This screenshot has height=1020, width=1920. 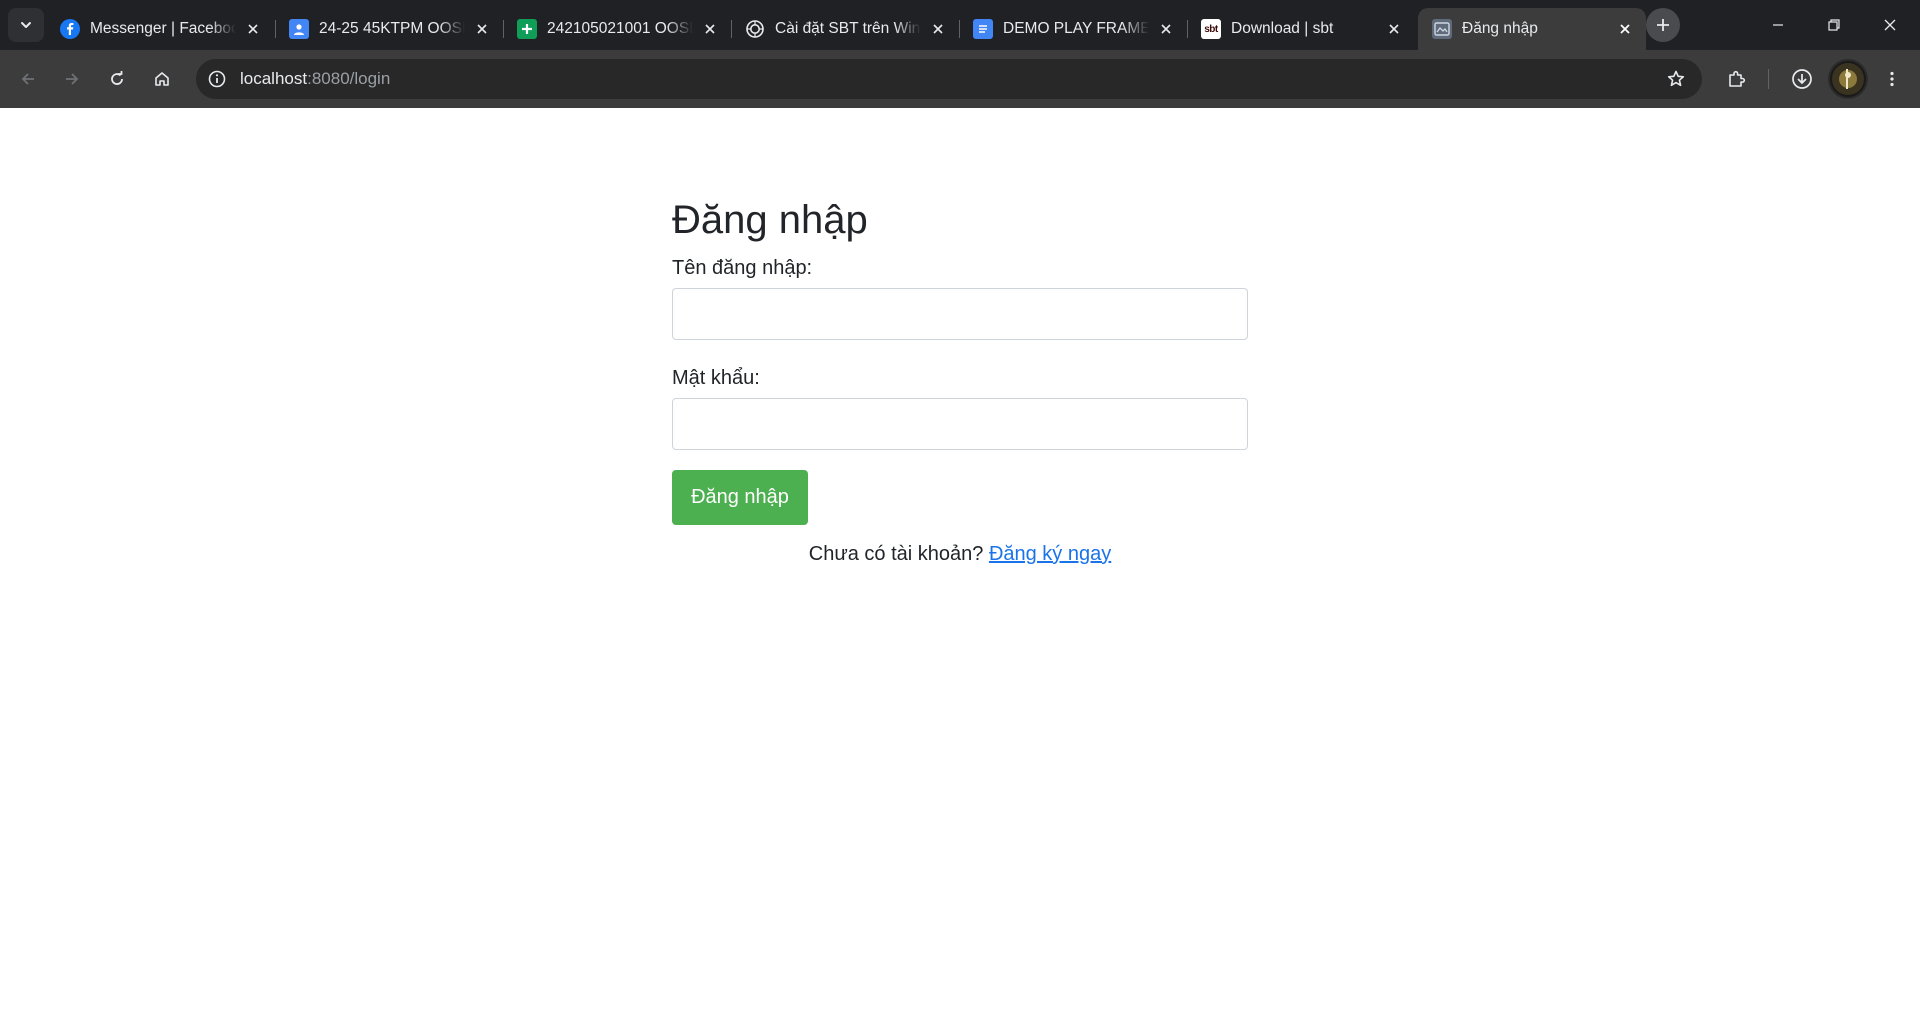 I want to click on menu-button, so click(x=1892, y=79).